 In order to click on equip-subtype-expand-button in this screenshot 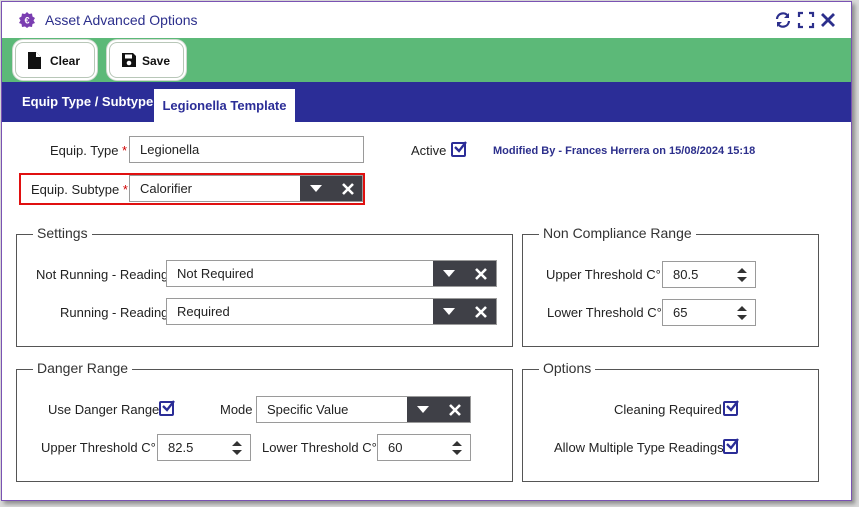, I will do `click(316, 188)`.